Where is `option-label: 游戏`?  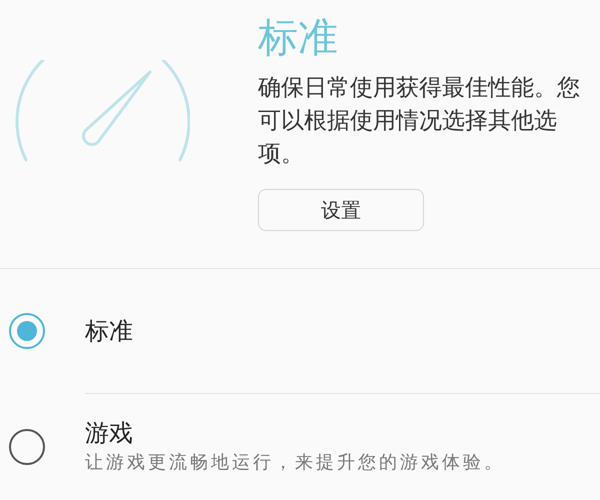 option-label: 游戏 is located at coordinates (109, 433).